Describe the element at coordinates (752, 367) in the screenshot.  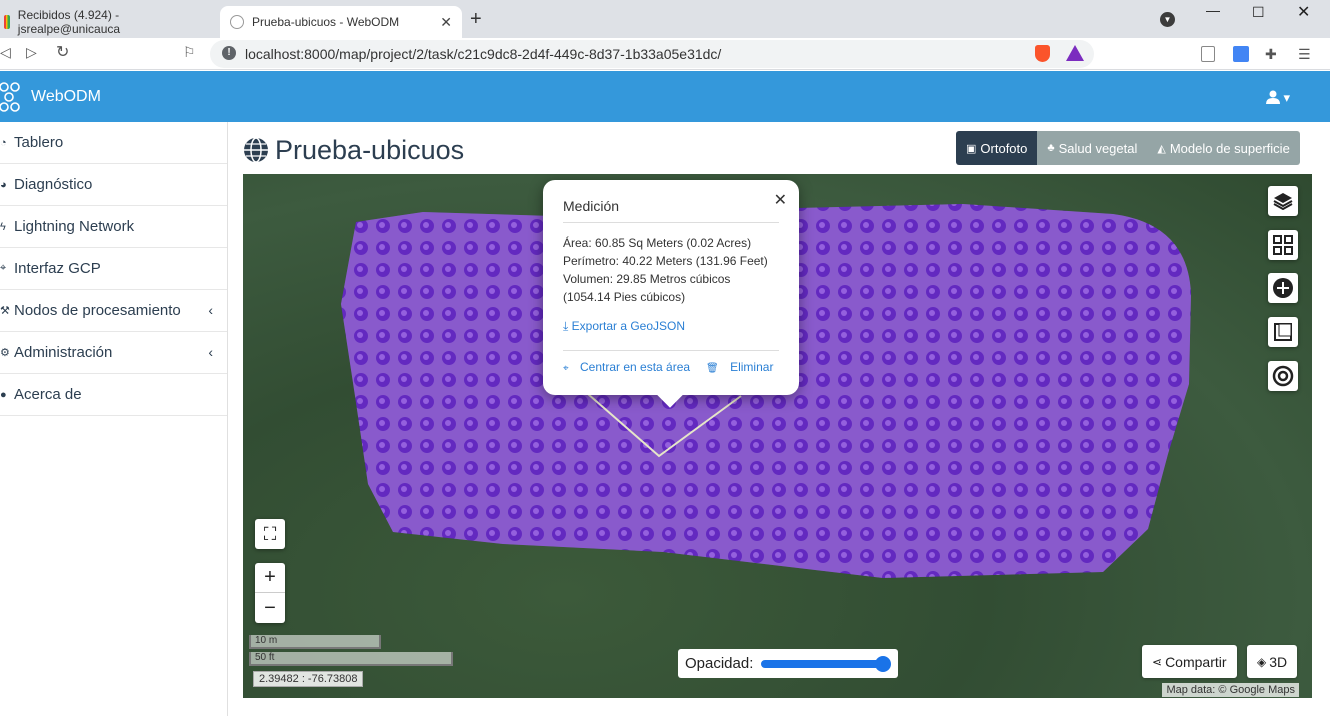
I see `delete-label: Eliminar` at that location.